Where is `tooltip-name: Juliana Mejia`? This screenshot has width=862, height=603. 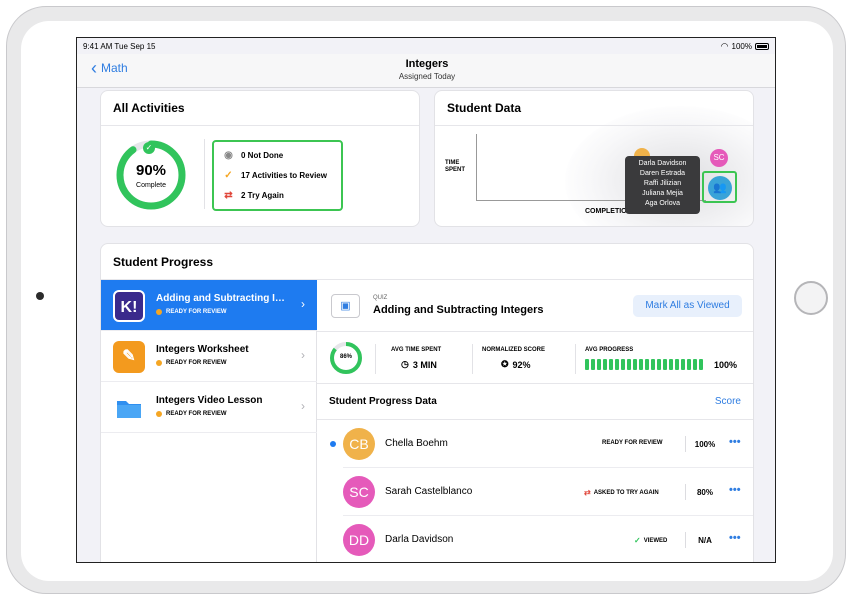 tooltip-name: Juliana Mejia is located at coordinates (662, 193).